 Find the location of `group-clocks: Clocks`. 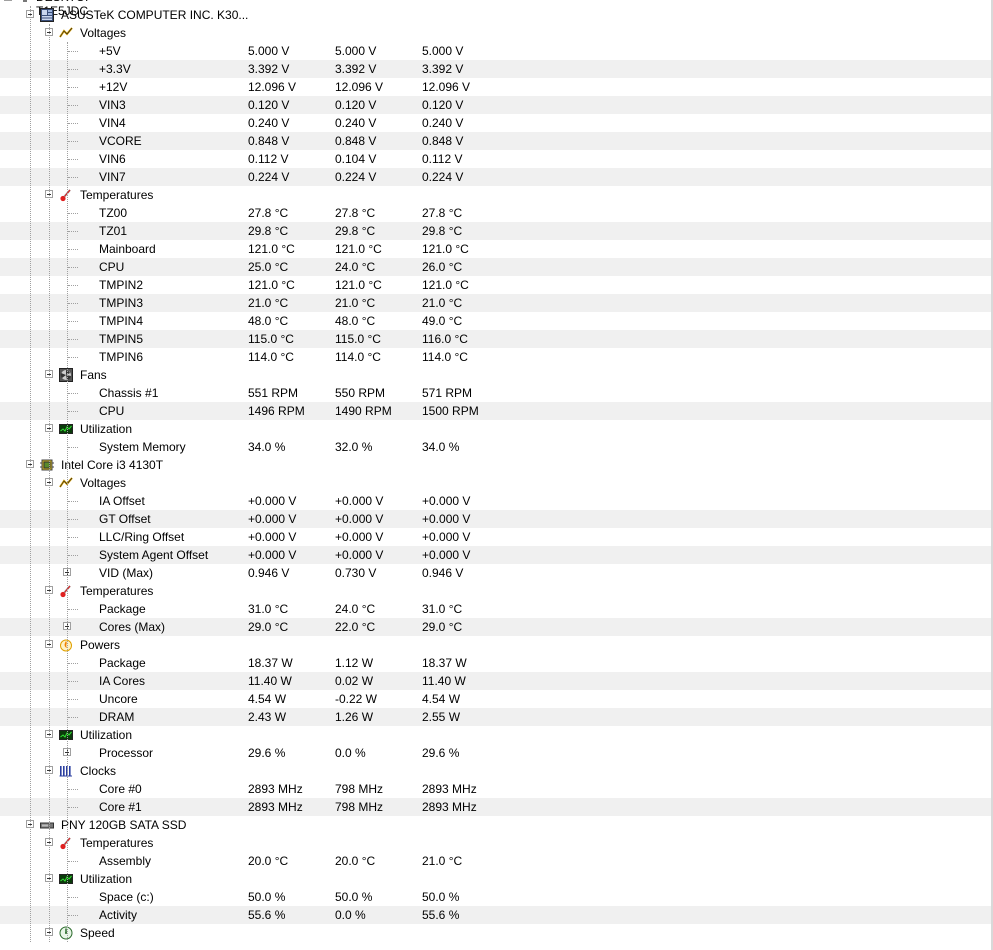

group-clocks: Clocks is located at coordinates (495, 771).